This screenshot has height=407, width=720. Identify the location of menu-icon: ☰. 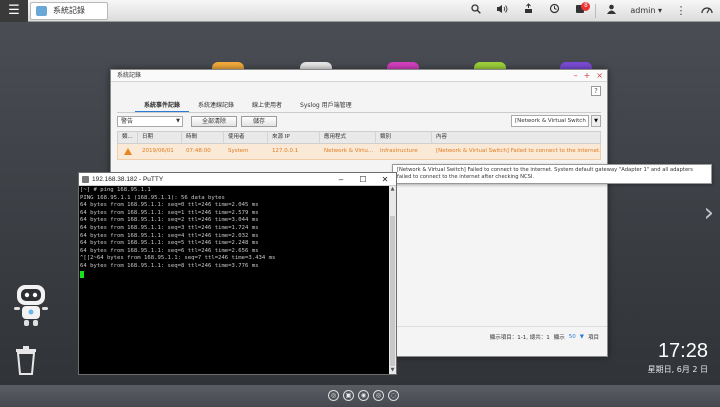
(14, 11).